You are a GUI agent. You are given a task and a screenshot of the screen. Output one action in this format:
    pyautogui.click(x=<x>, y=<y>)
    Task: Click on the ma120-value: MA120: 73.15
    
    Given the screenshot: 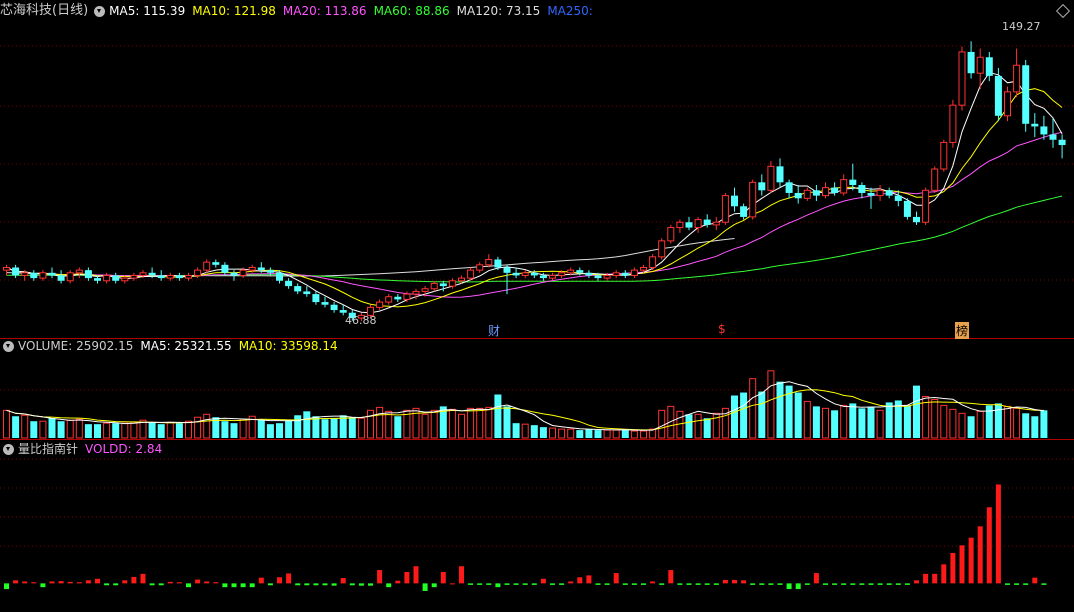 What is the action you would take?
    pyautogui.click(x=498, y=11)
    